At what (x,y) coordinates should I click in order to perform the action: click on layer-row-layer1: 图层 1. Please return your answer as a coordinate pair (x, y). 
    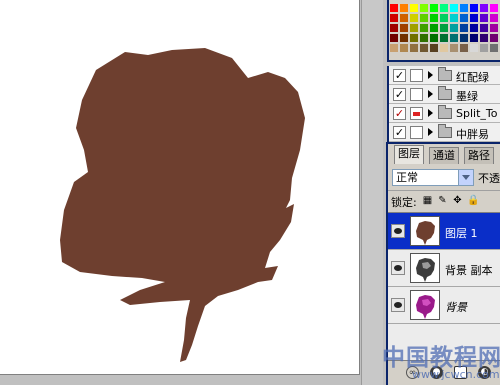
    Looking at the image, I should click on (444, 231).